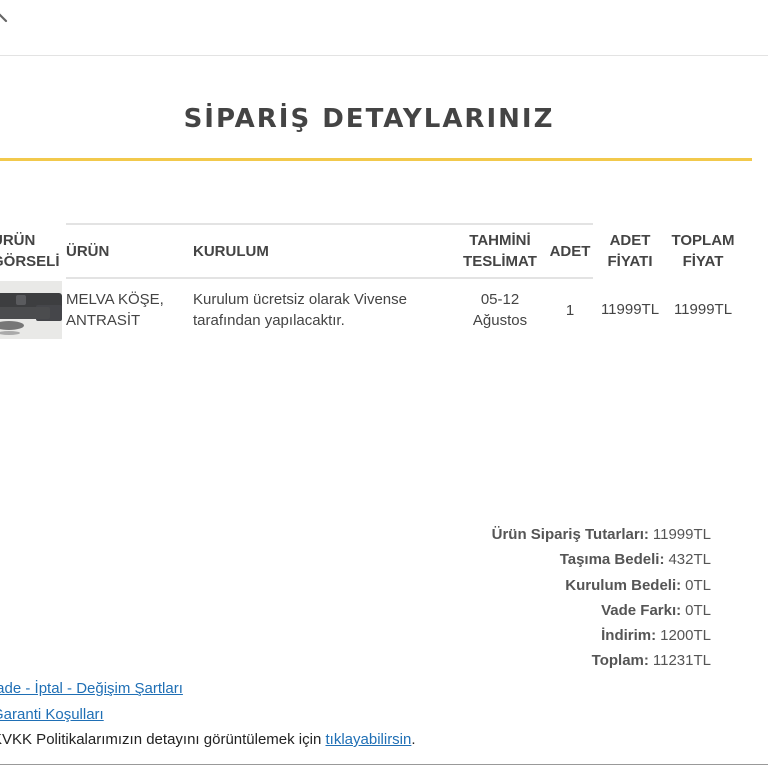 This screenshot has height=768, width=768. Describe the element at coordinates (5, 19) in the screenshot. I see `chevron-left-icon` at that location.